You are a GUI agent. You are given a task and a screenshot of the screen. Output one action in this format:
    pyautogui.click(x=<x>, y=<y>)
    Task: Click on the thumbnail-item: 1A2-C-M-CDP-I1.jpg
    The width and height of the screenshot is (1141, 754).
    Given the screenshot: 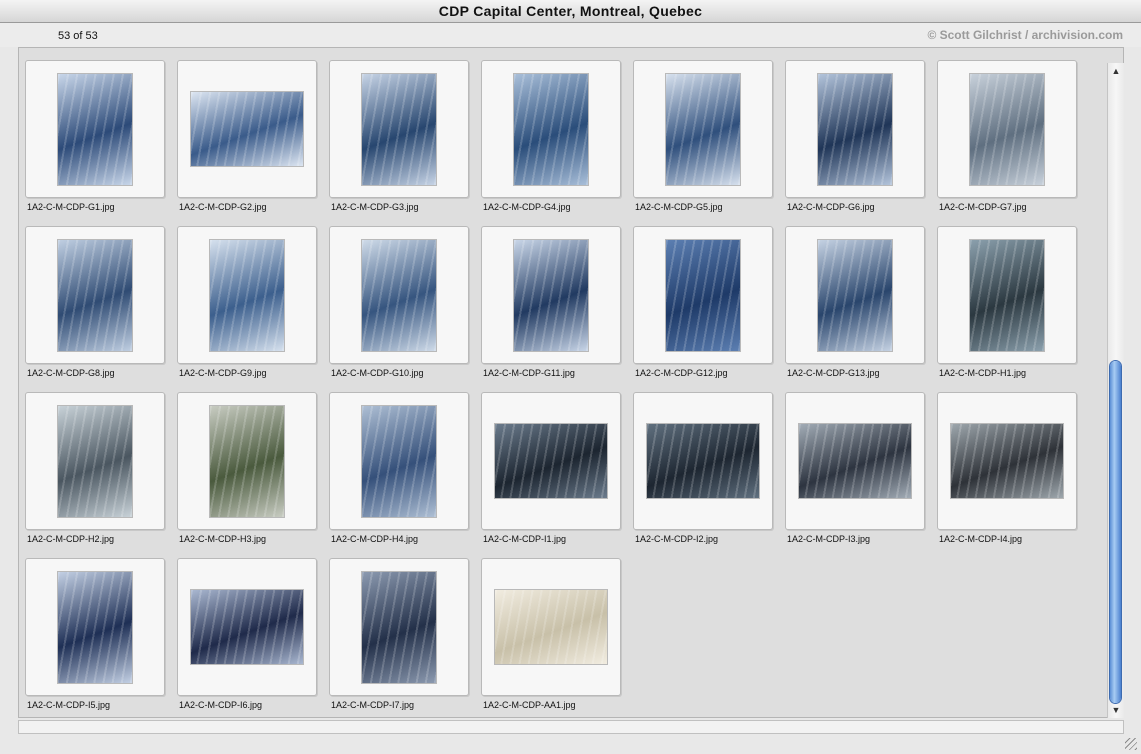 What is the action you would take?
    pyautogui.click(x=551, y=472)
    